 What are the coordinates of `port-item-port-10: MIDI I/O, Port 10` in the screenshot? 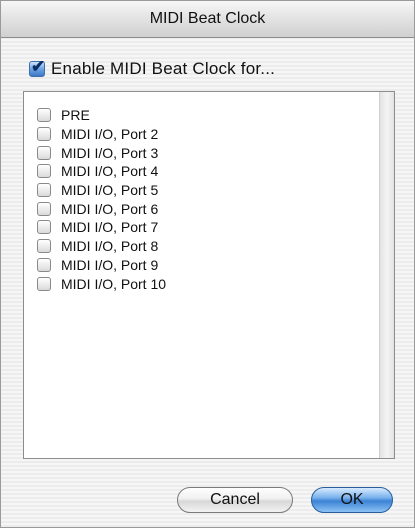 It's located at (101, 283).